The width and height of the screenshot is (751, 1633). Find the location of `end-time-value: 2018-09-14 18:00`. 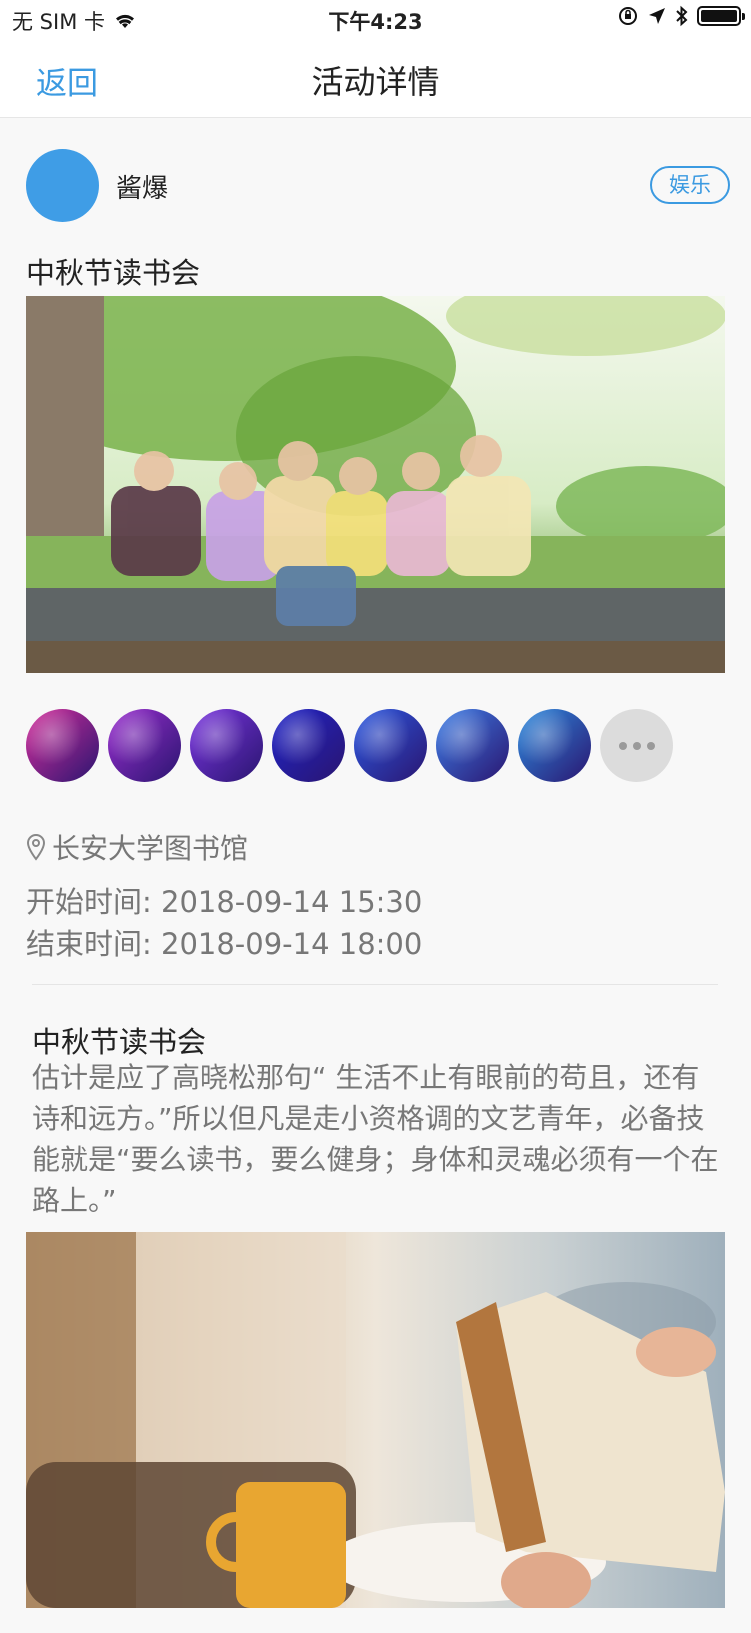

end-time-value: 2018-09-14 18:00 is located at coordinates (292, 944).